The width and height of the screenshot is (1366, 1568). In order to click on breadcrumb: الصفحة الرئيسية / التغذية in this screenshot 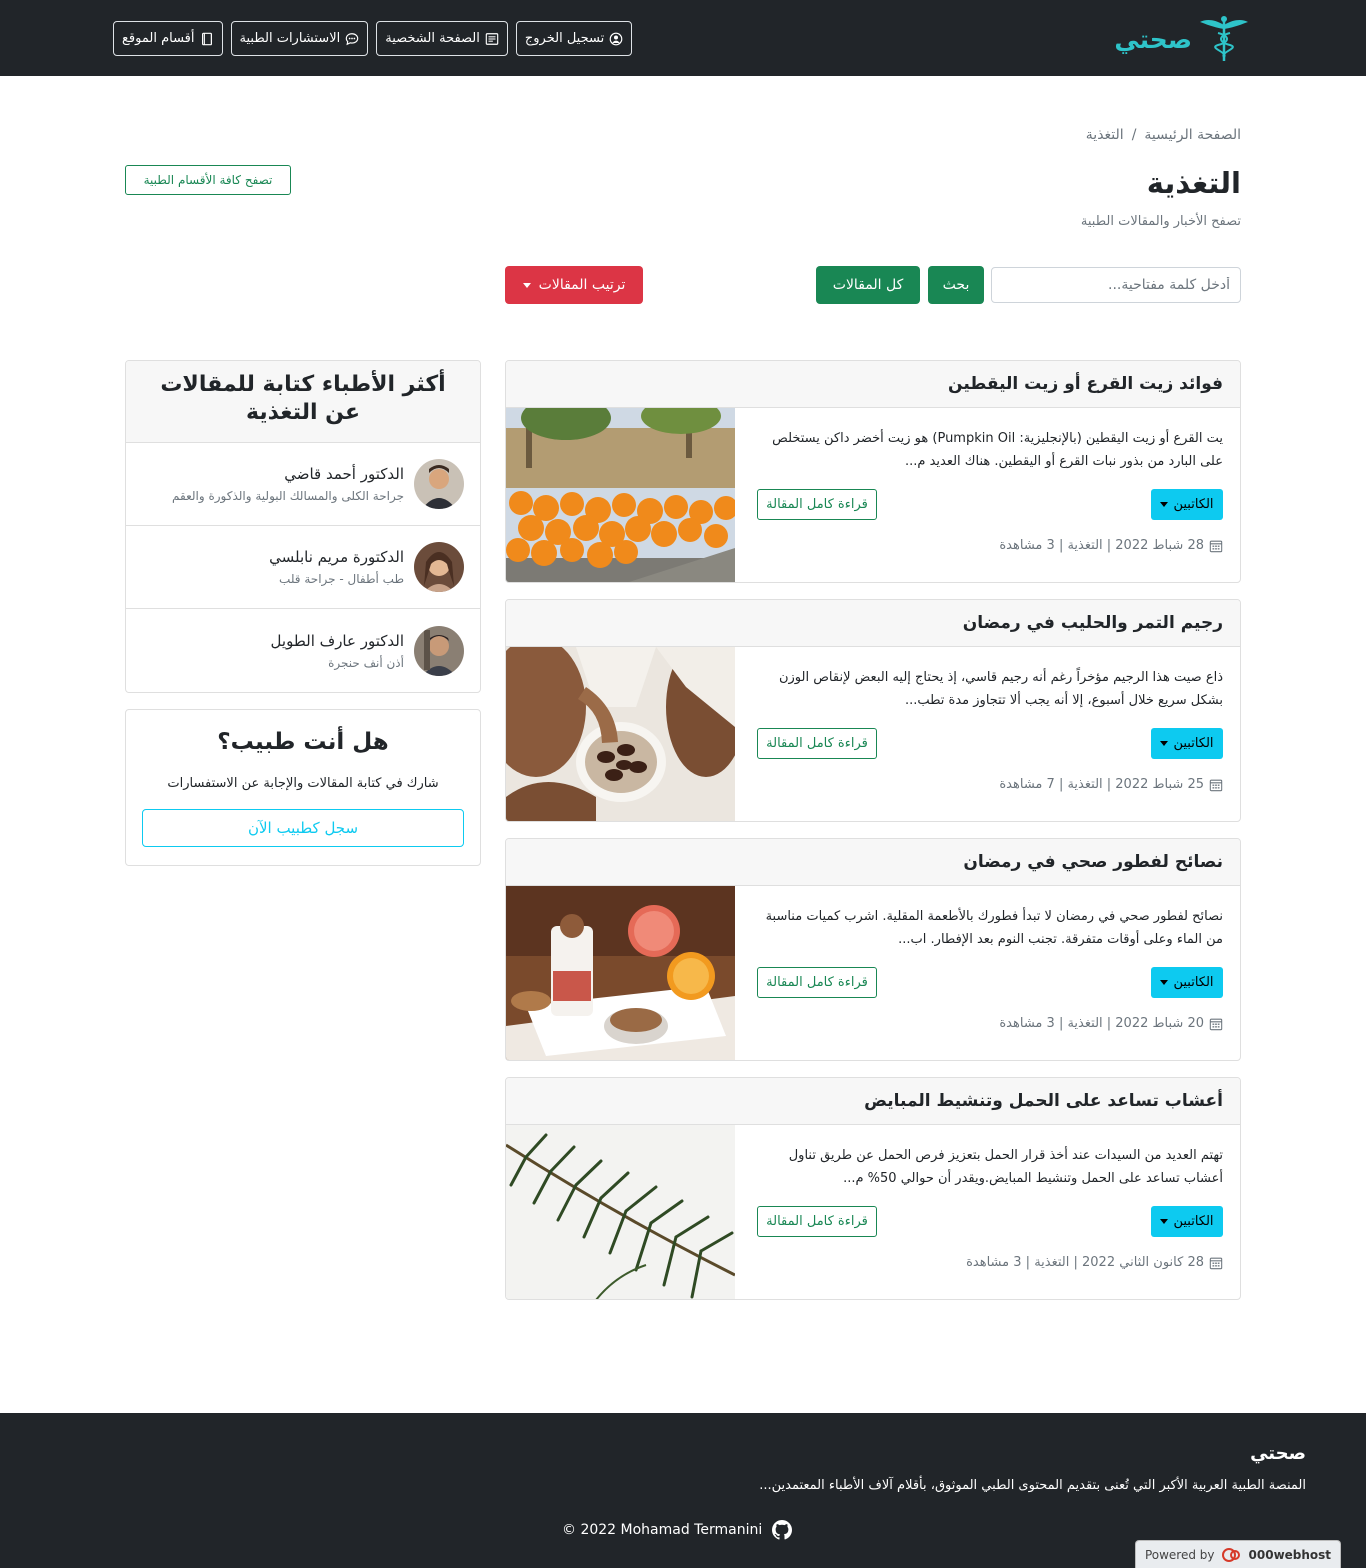, I will do `click(1163, 135)`.